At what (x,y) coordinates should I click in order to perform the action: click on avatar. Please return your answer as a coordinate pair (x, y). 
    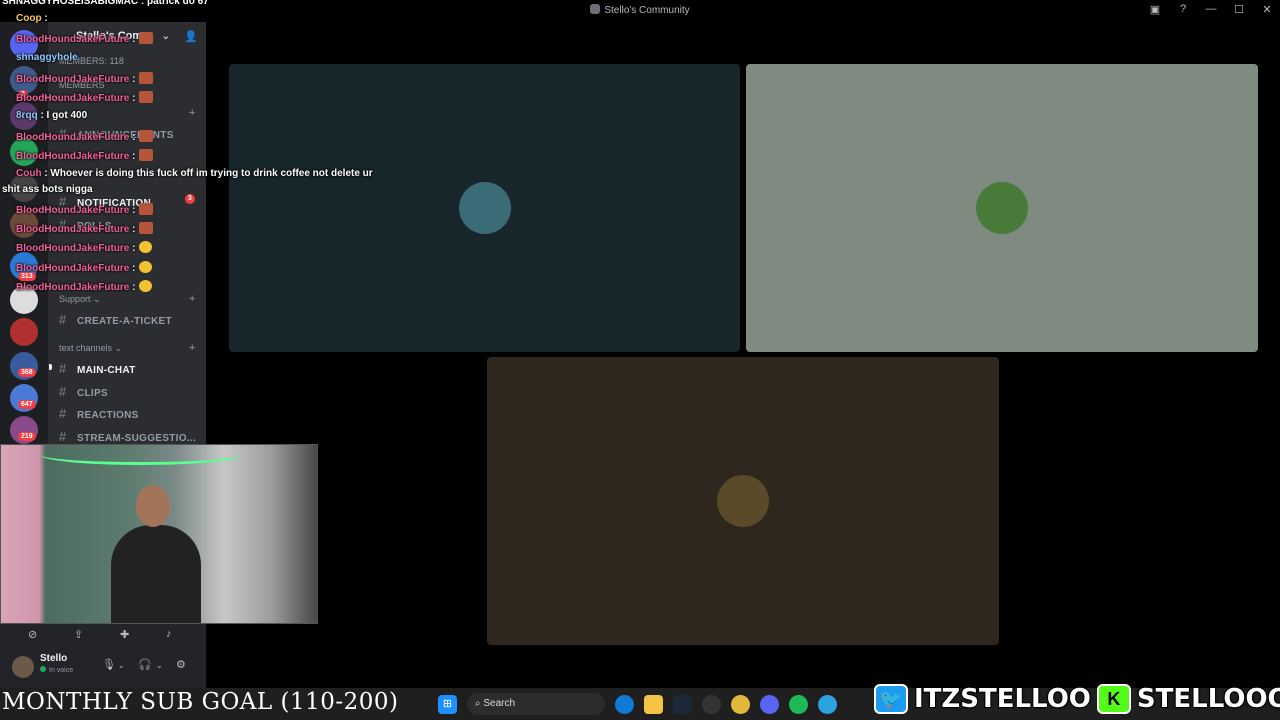
    Looking at the image, I should click on (23, 667).